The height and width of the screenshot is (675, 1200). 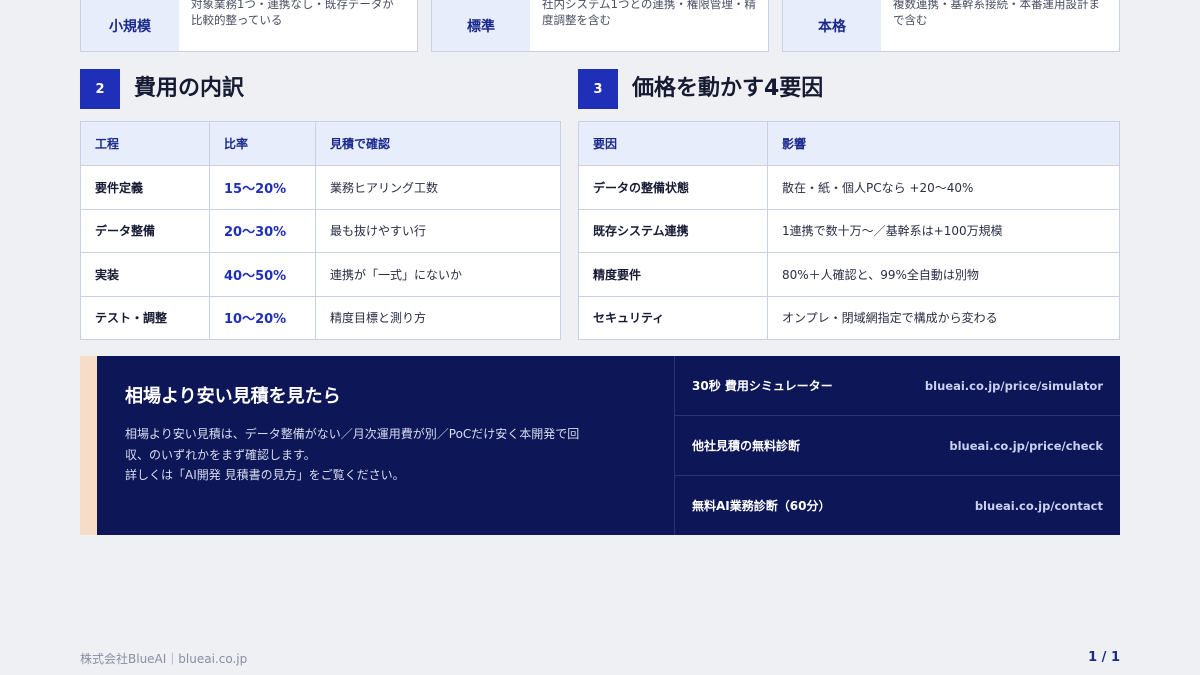 I want to click on ratio-cell: 10〜20%, so click(x=262, y=317).